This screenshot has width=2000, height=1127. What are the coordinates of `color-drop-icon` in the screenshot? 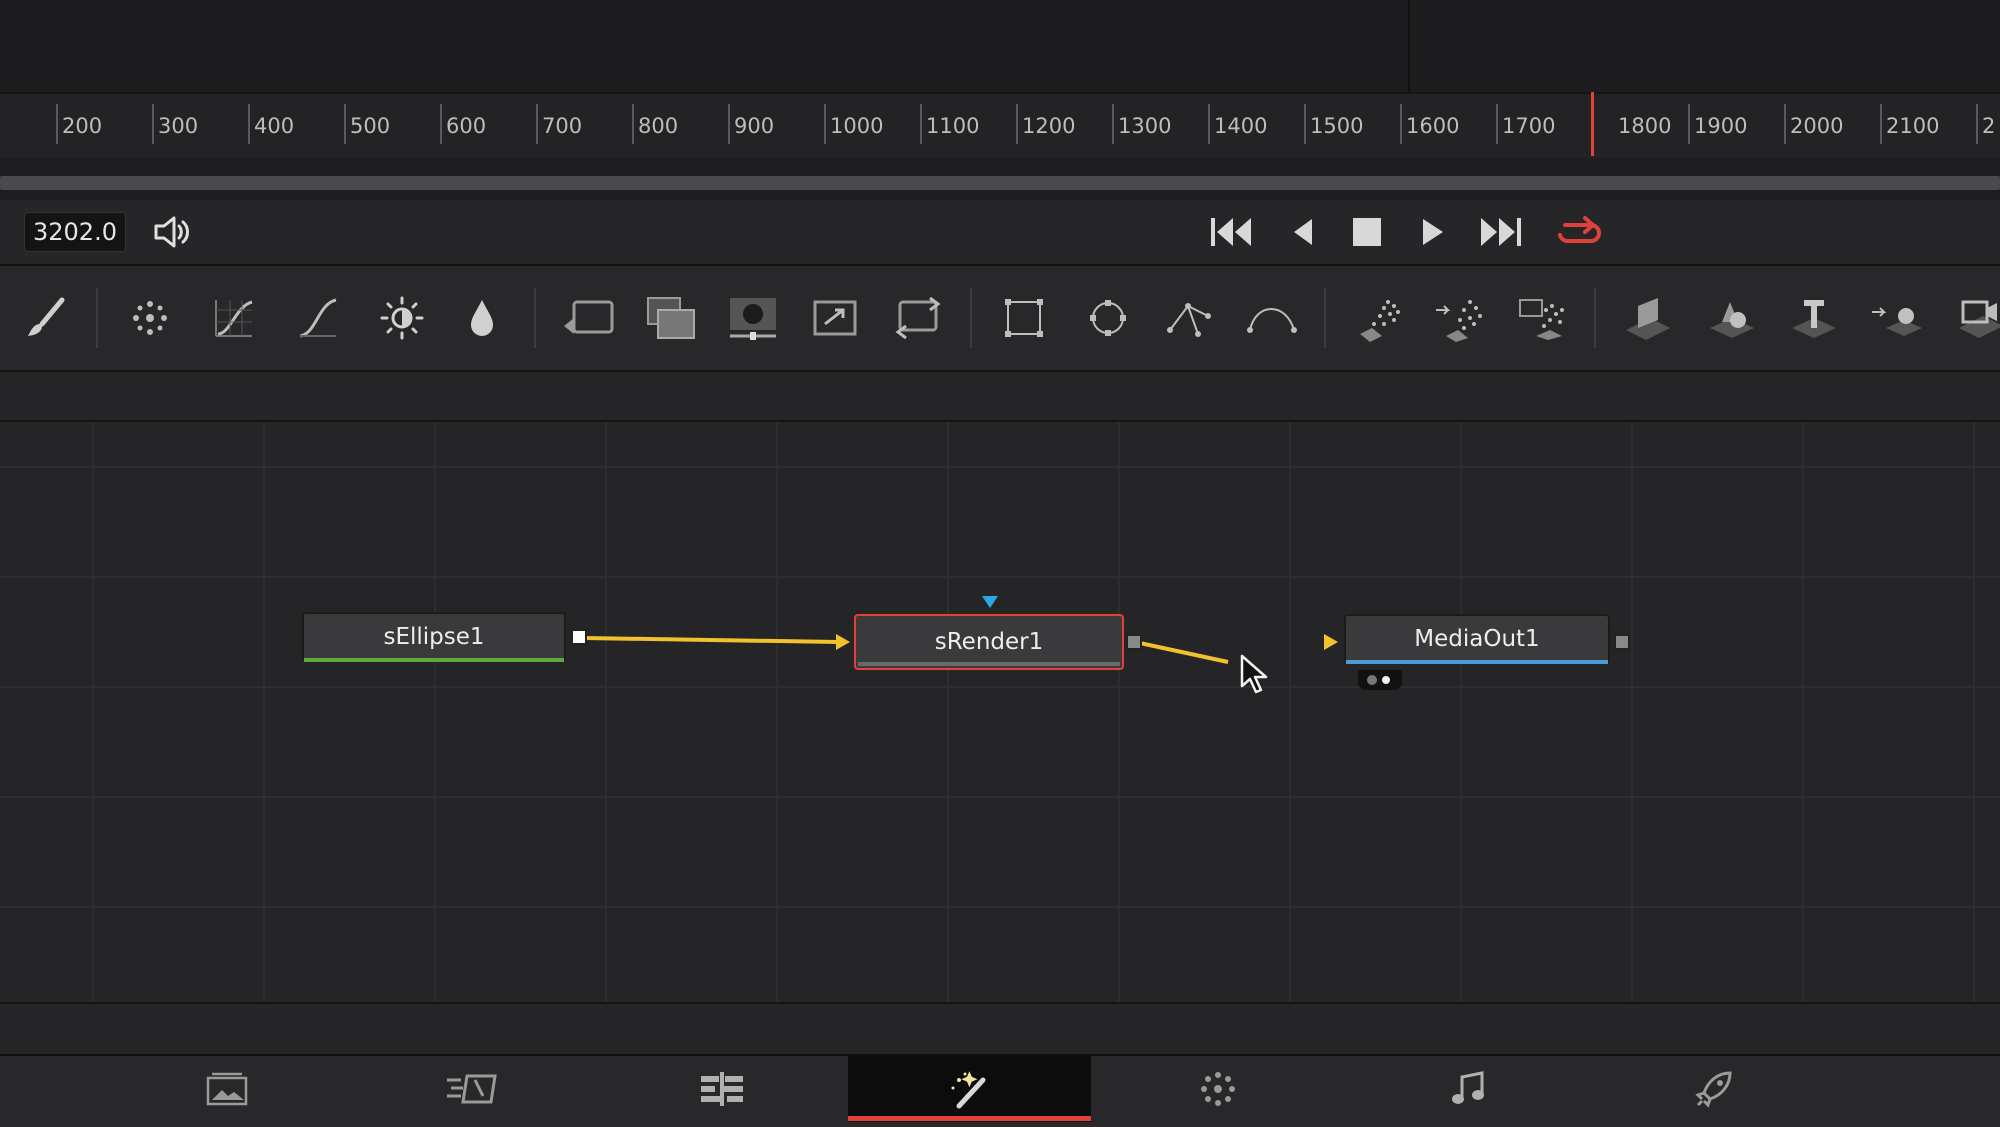 It's located at (482, 318).